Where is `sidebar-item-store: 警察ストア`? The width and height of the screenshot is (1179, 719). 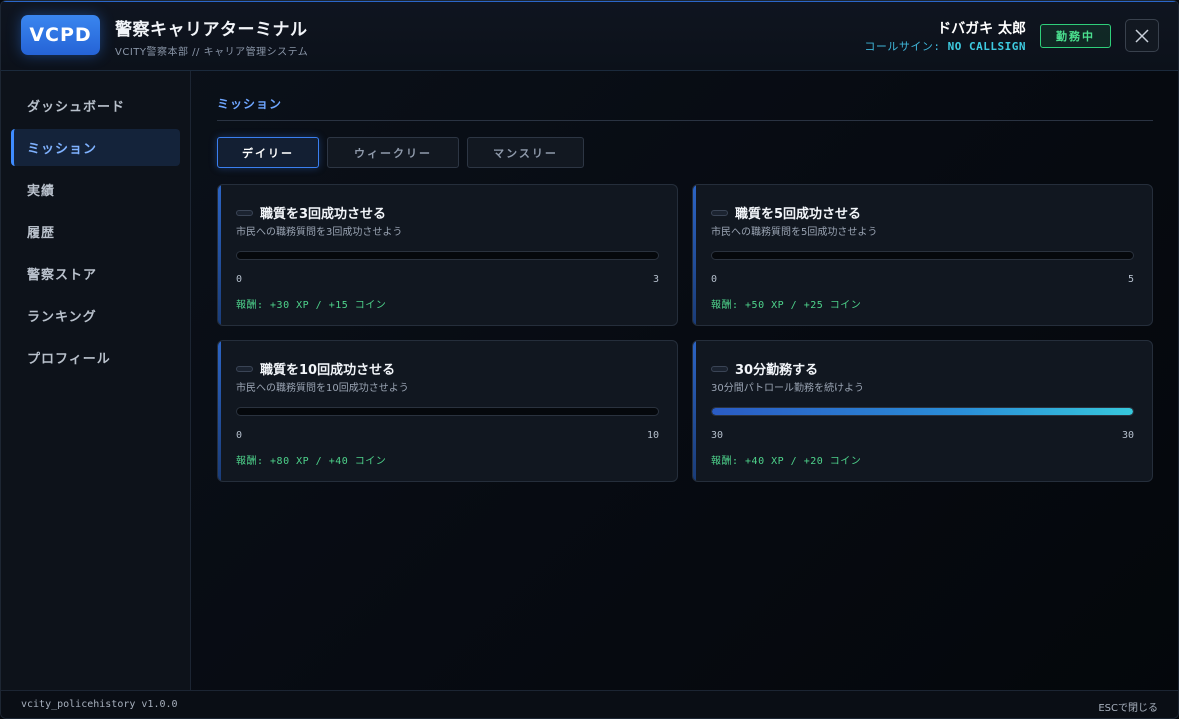
sidebar-item-store: 警察ストア is located at coordinates (95, 273).